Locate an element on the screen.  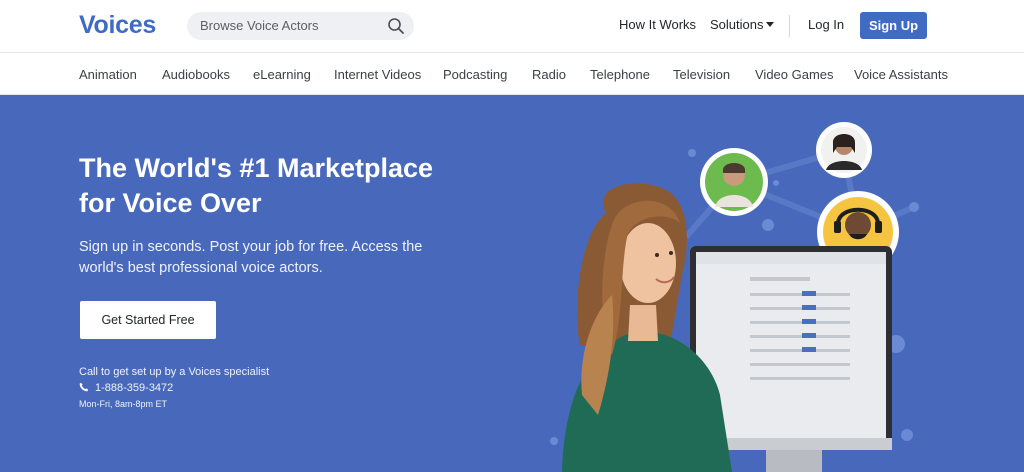
how-it-works-link: How It Works is located at coordinates (657, 24).